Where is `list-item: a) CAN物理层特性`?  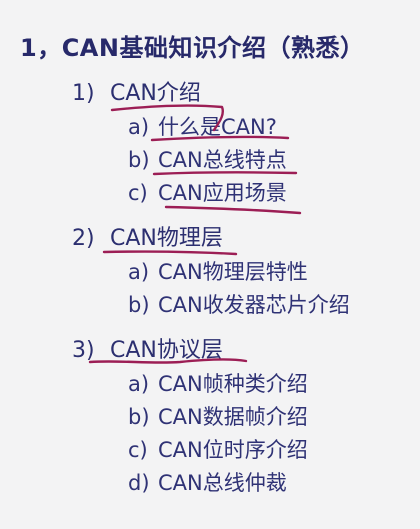 list-item: a) CAN物理层特性 is located at coordinates (218, 272).